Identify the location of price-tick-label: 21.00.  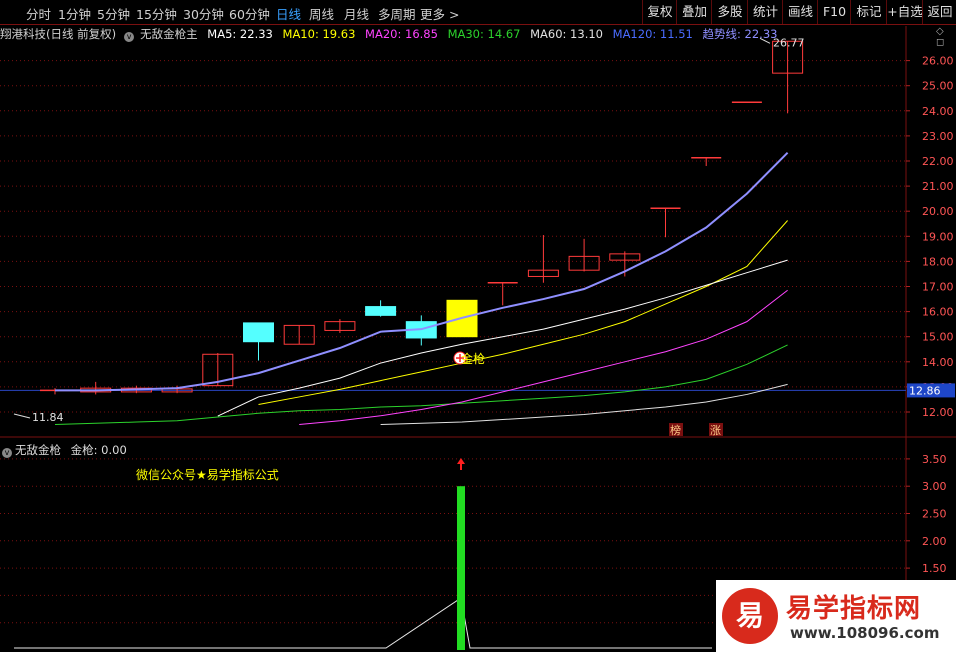
(938, 186).